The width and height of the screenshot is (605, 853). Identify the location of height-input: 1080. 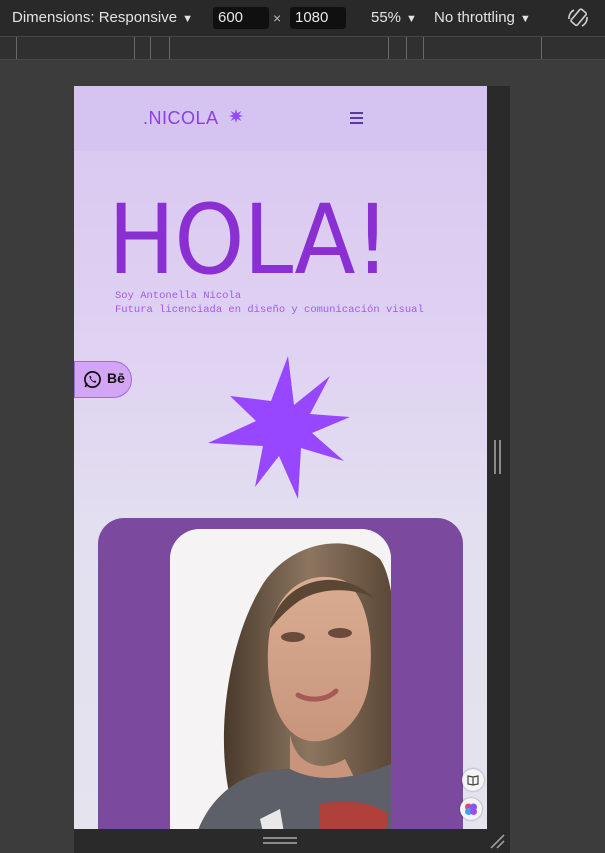
(318, 18).